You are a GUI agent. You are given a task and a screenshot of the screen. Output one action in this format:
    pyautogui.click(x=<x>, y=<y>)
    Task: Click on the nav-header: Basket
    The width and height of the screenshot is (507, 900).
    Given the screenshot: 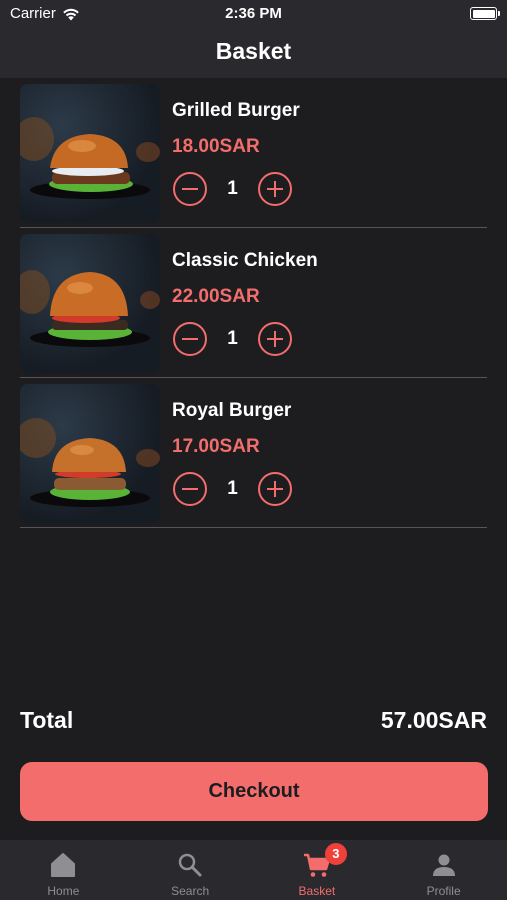 What is the action you would take?
    pyautogui.click(x=253, y=53)
    